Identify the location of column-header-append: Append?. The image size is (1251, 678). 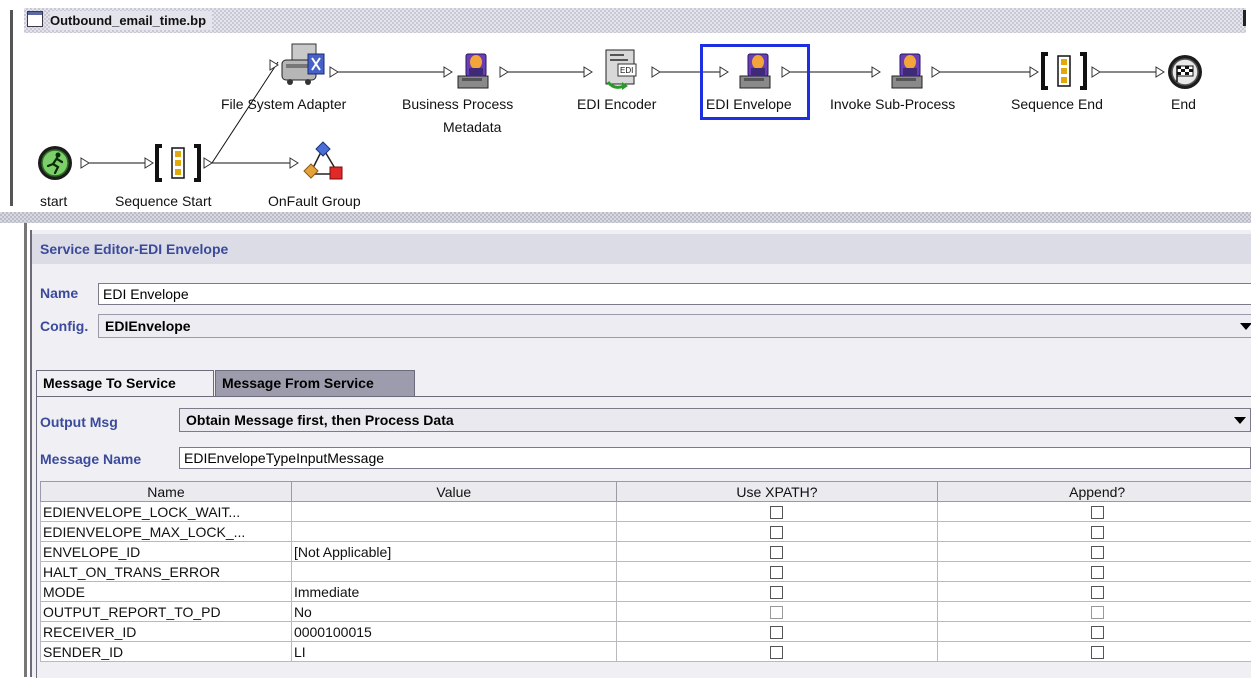
(1094, 492).